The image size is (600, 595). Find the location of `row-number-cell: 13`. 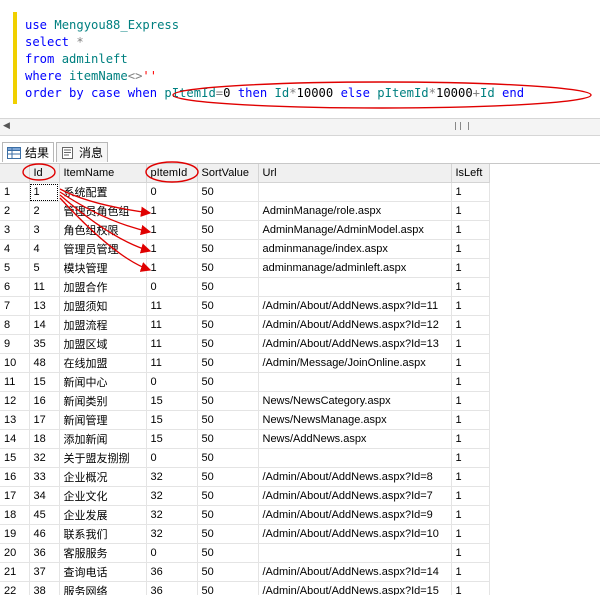

row-number-cell: 13 is located at coordinates (15, 420).